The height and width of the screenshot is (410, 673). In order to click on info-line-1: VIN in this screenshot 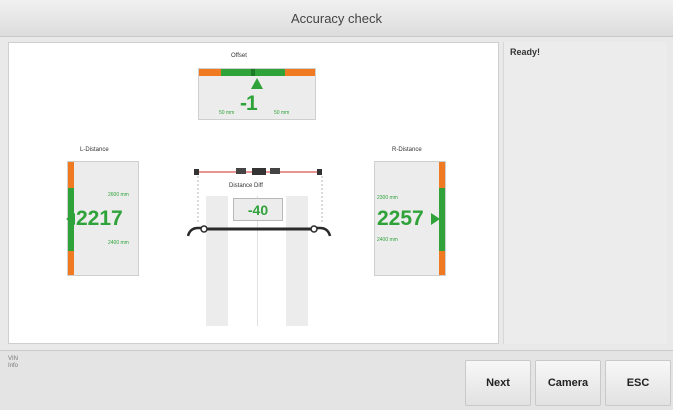, I will do `click(13, 359)`.